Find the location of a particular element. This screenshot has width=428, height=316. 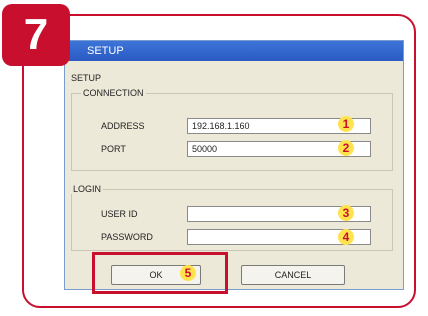

cancel-button: CANCEL is located at coordinates (293, 275).